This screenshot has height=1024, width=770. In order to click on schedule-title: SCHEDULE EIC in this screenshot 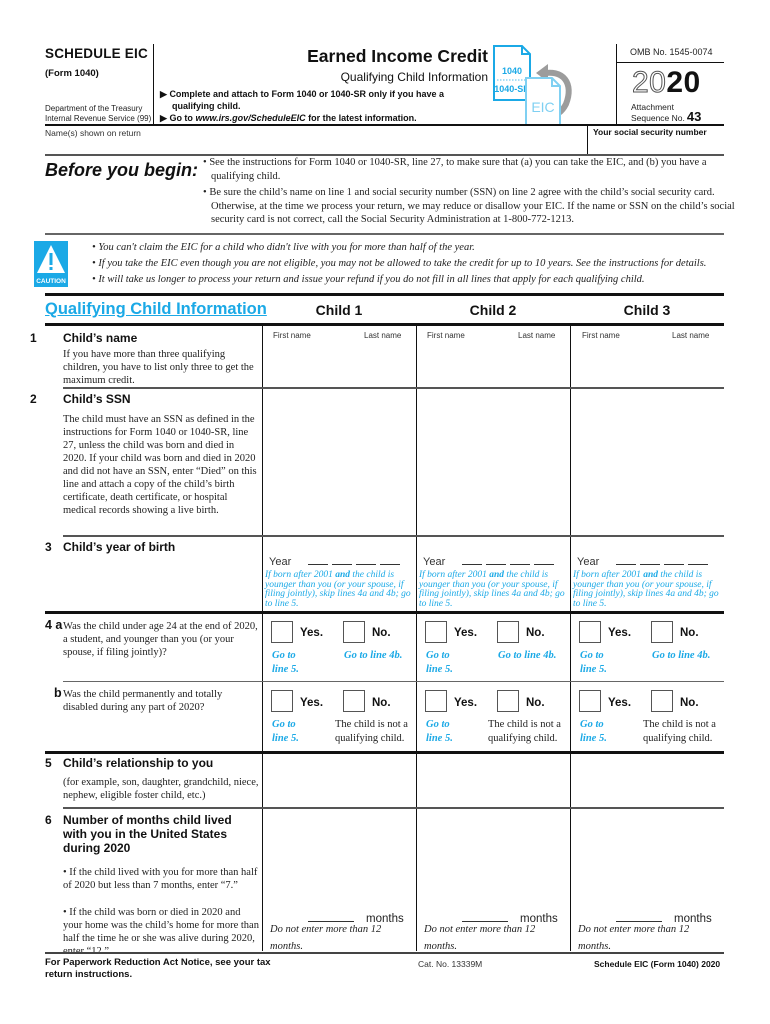, I will do `click(96, 53)`.